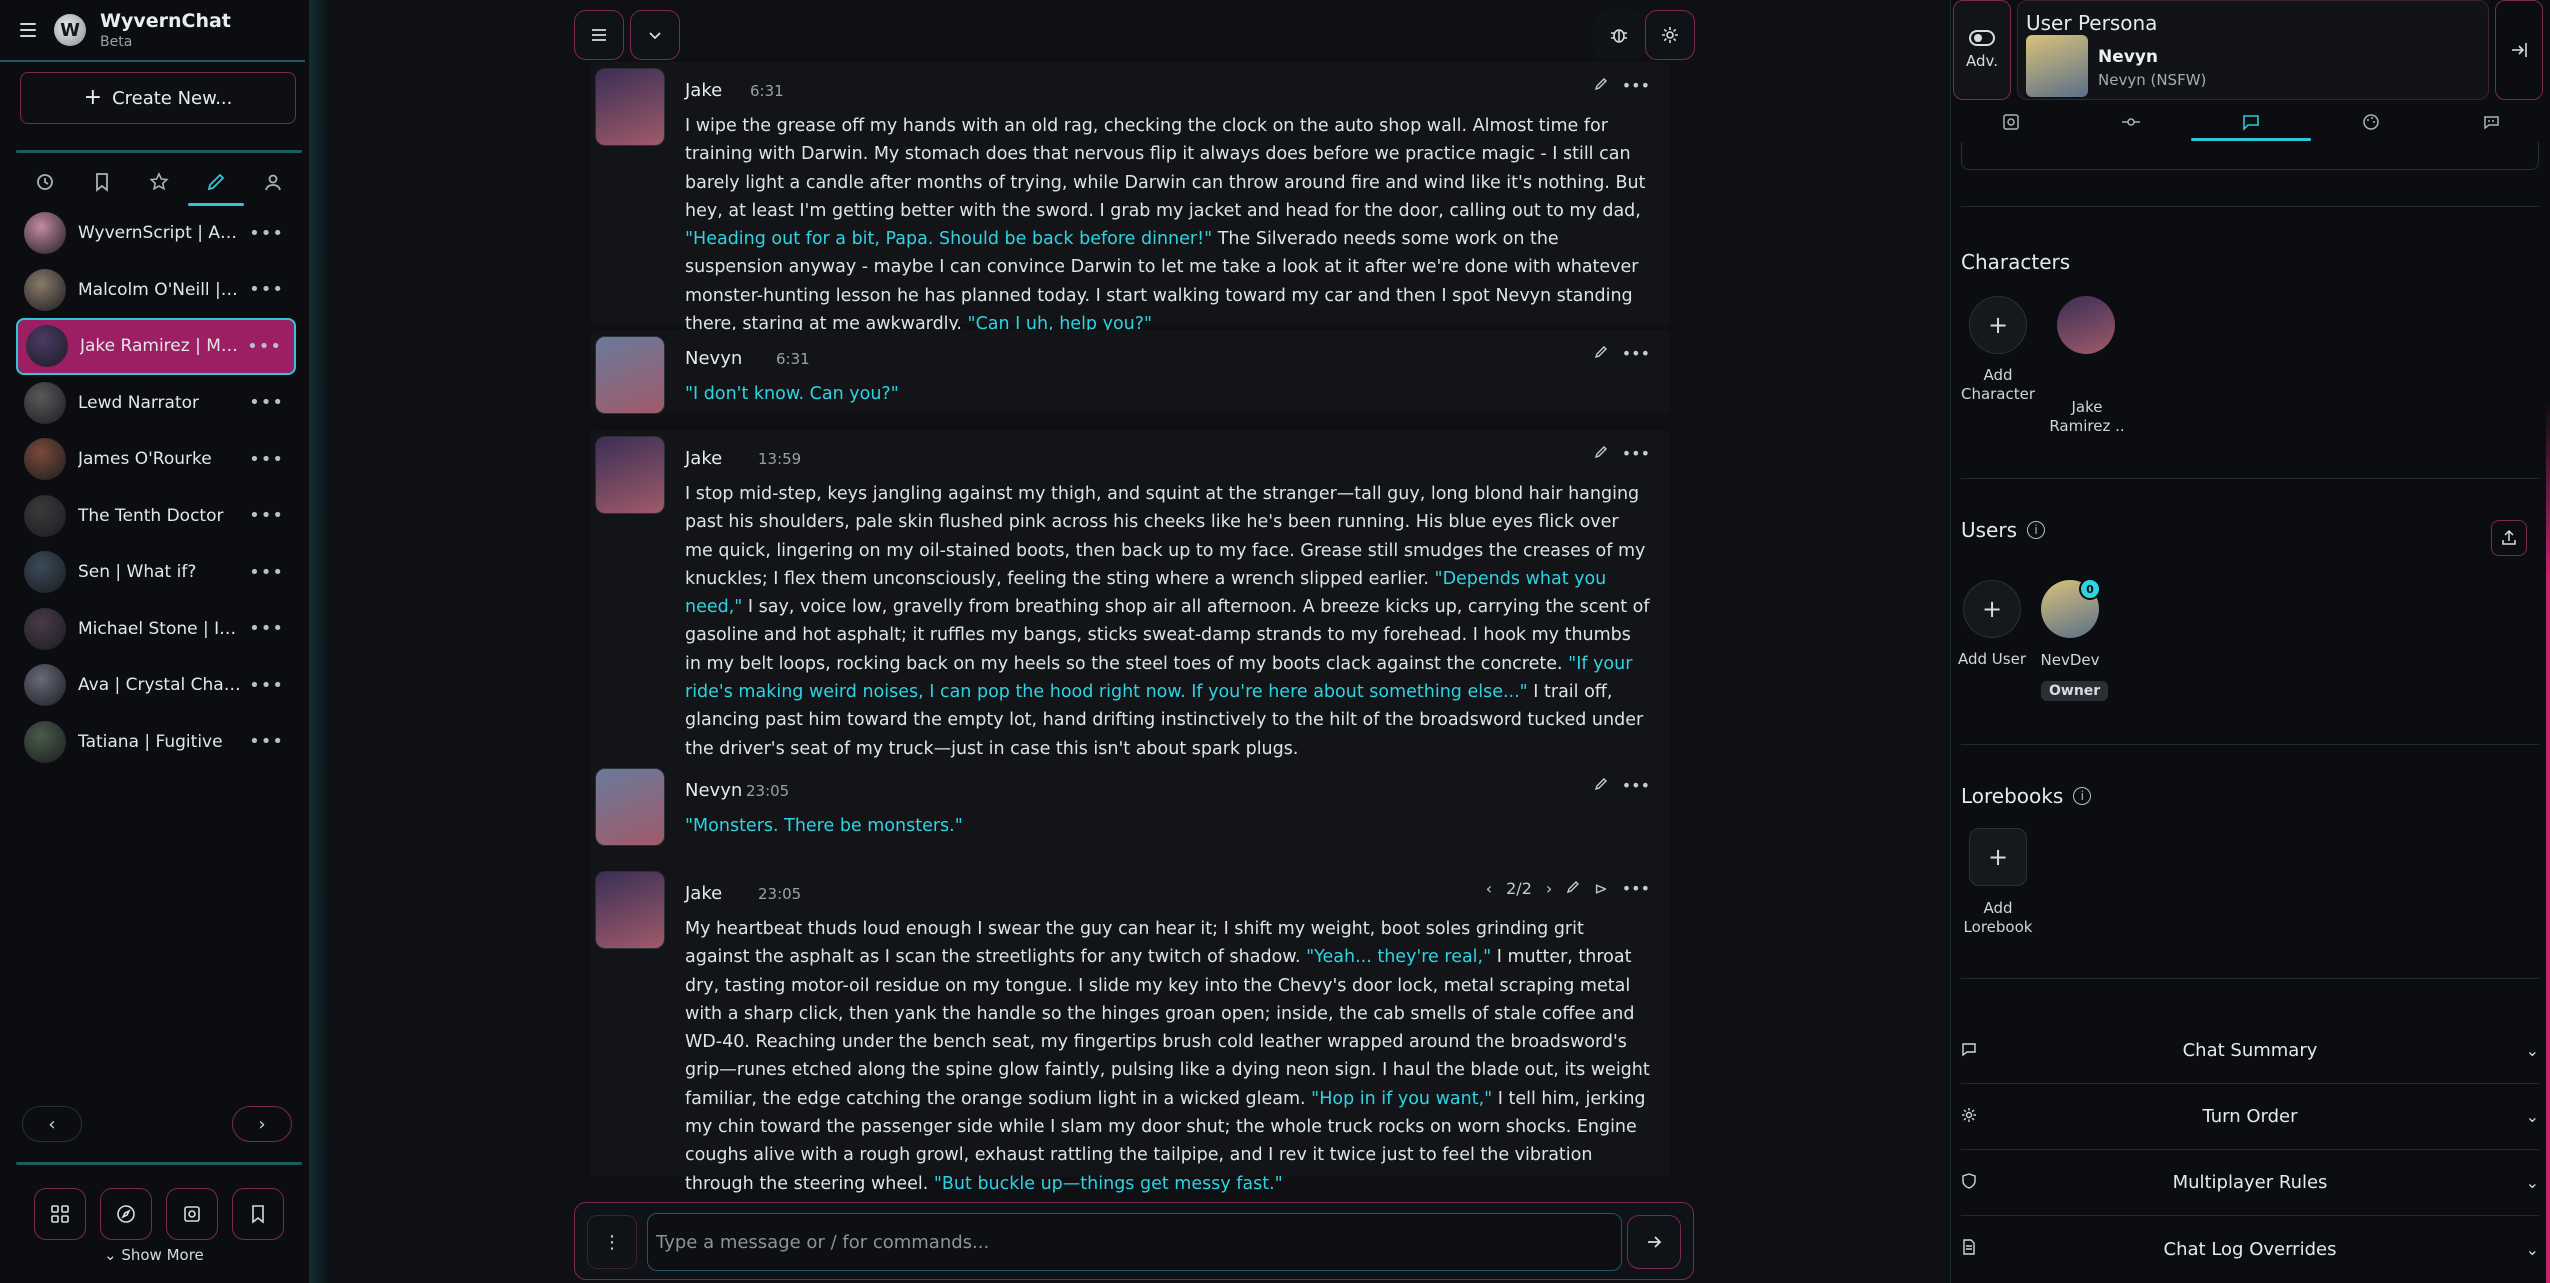 The width and height of the screenshot is (2550, 1283). I want to click on notes-textarea, so click(2250, 156).